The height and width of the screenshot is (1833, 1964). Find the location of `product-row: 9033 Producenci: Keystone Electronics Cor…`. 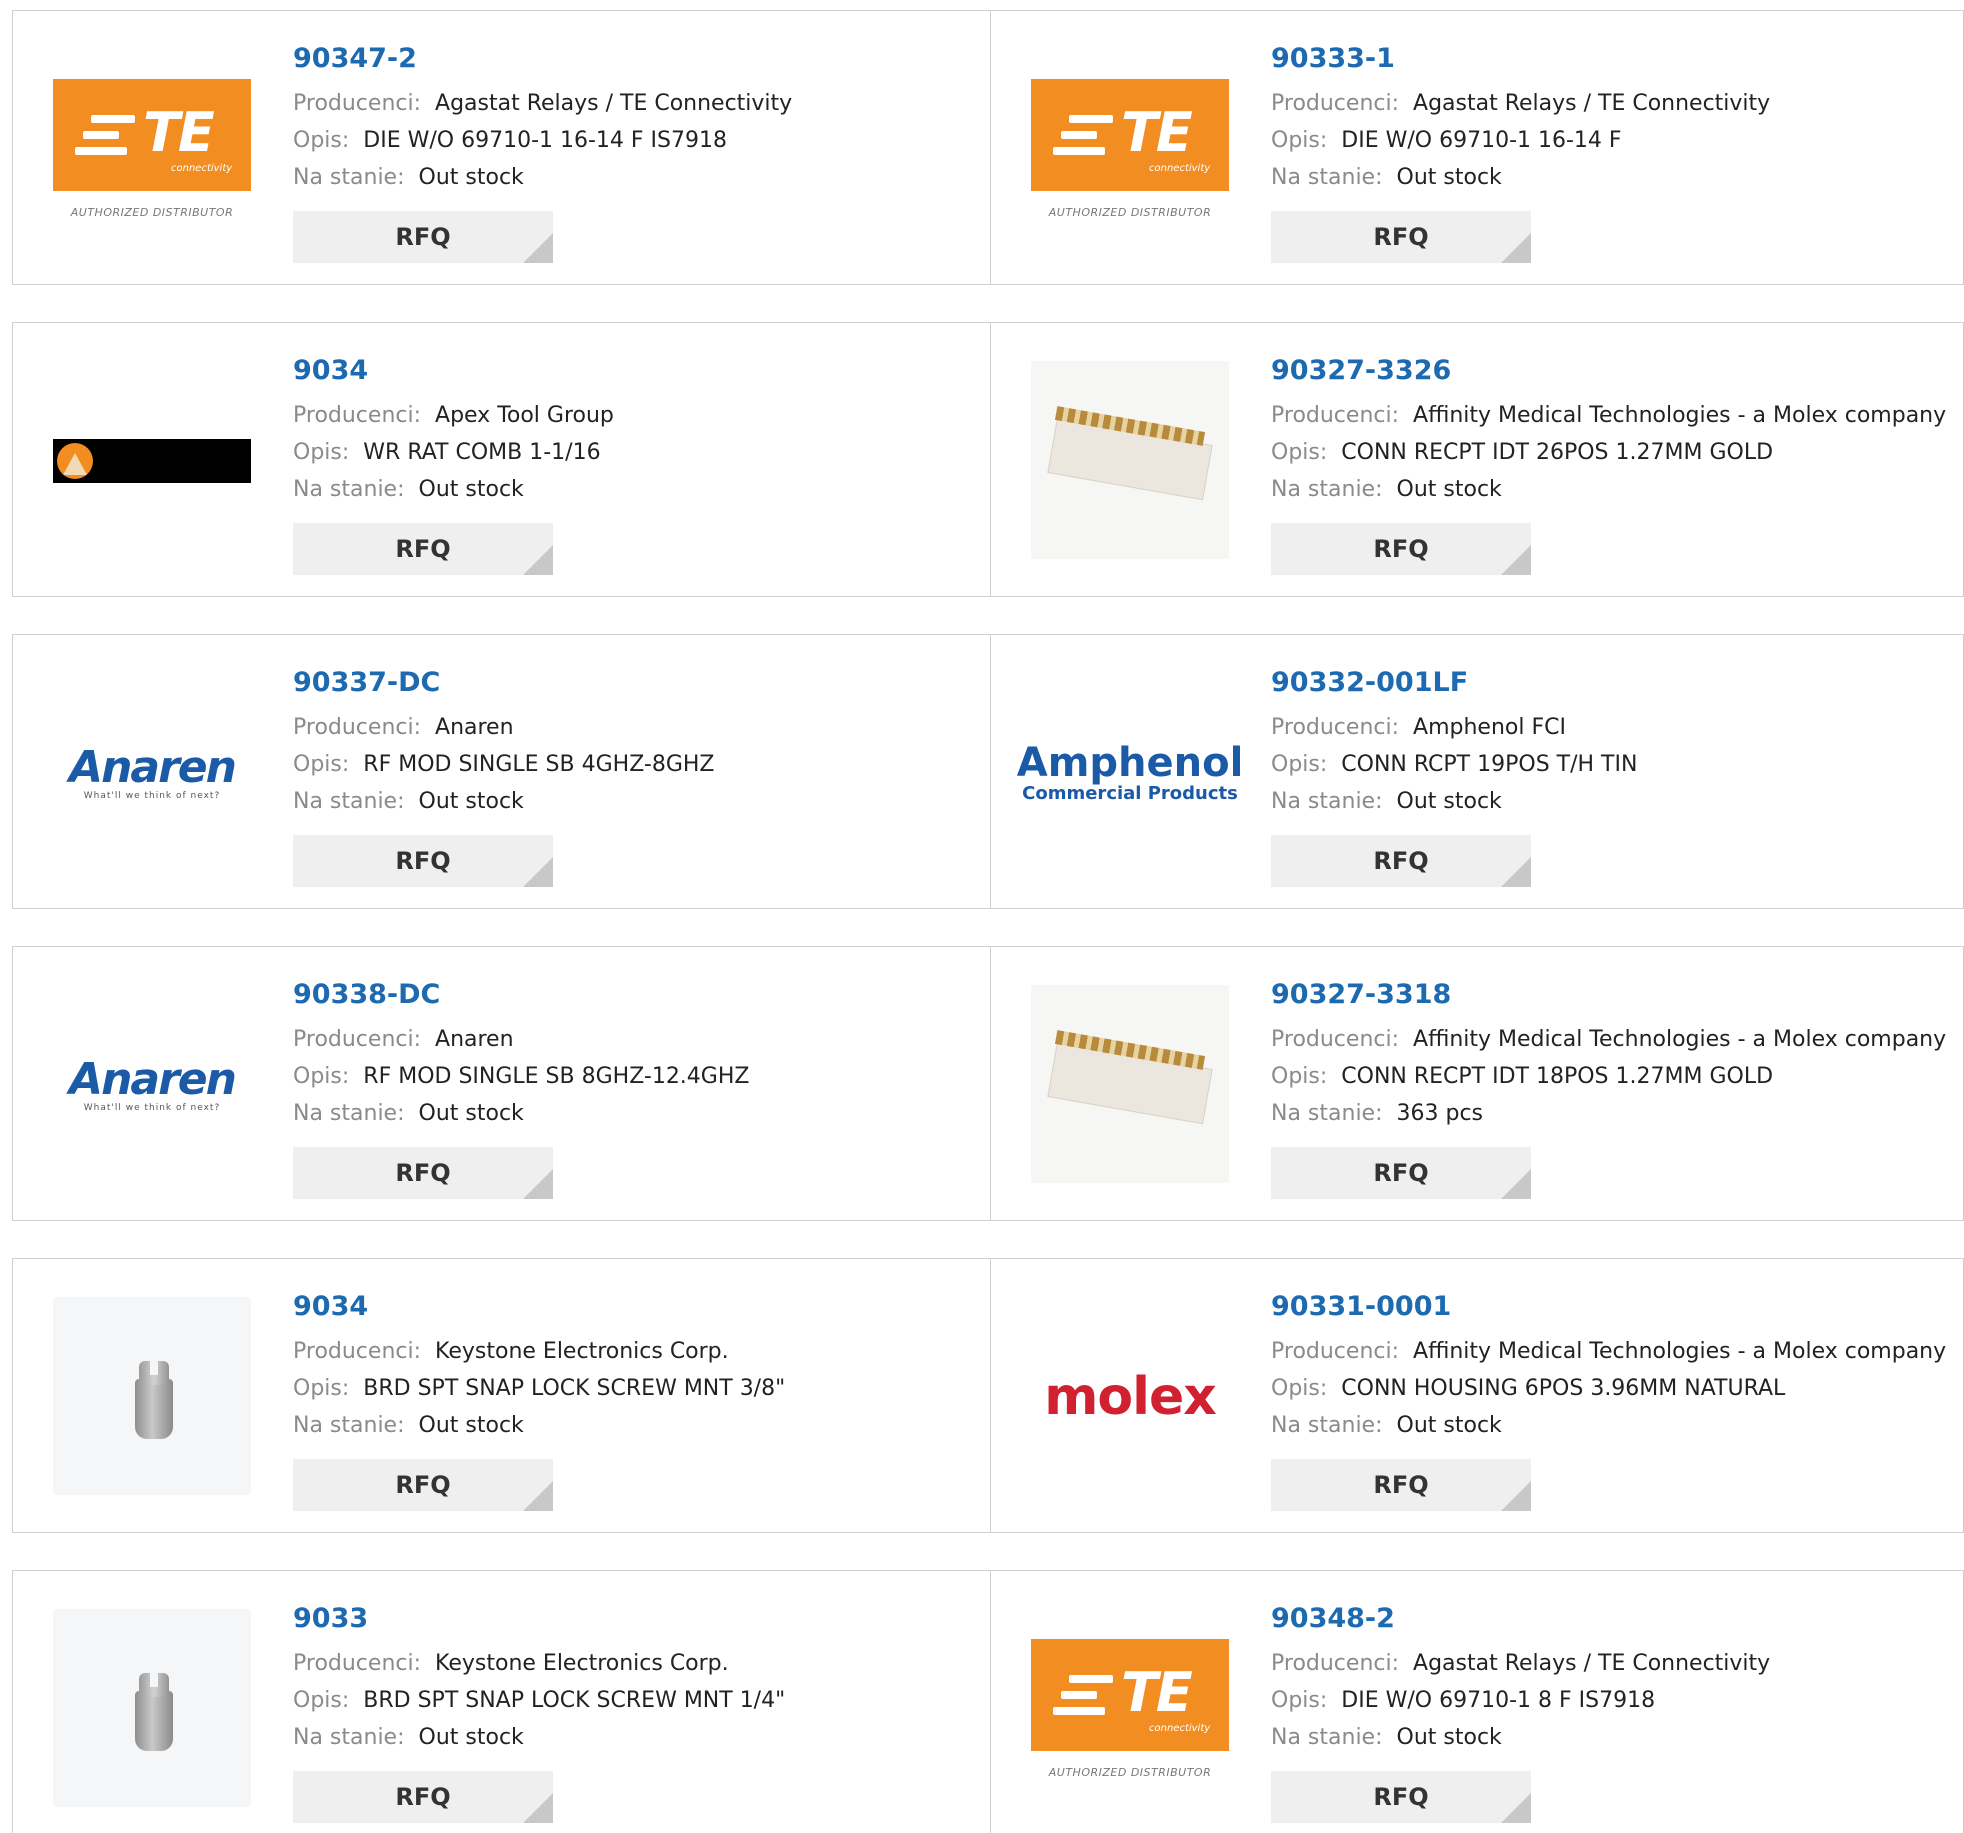

product-row: 9033 Producenci: Keystone Electronics Cor… is located at coordinates (988, 1701).